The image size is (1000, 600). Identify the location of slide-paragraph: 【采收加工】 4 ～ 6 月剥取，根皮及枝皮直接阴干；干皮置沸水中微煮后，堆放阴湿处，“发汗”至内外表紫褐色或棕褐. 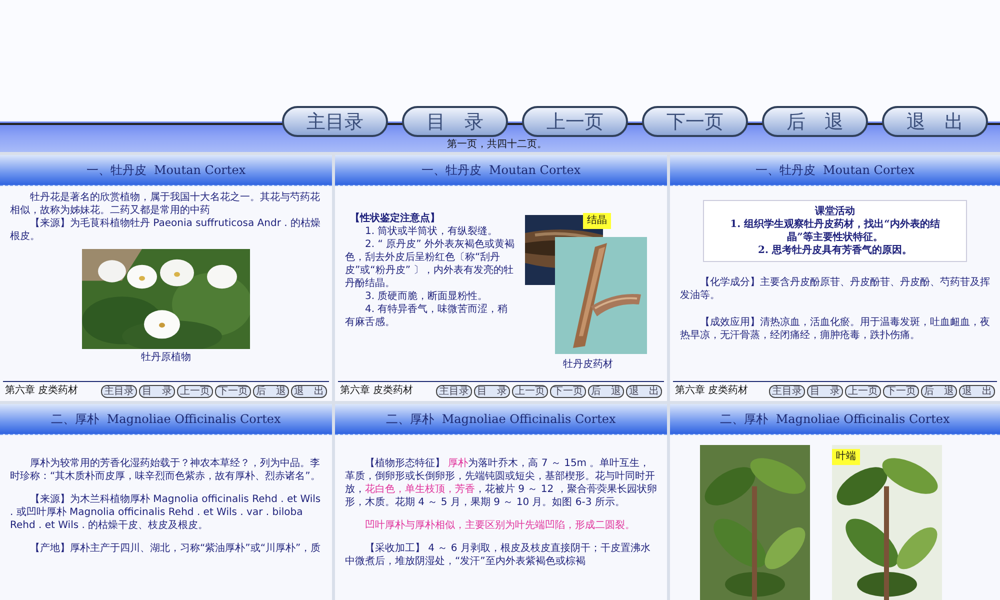
(498, 555).